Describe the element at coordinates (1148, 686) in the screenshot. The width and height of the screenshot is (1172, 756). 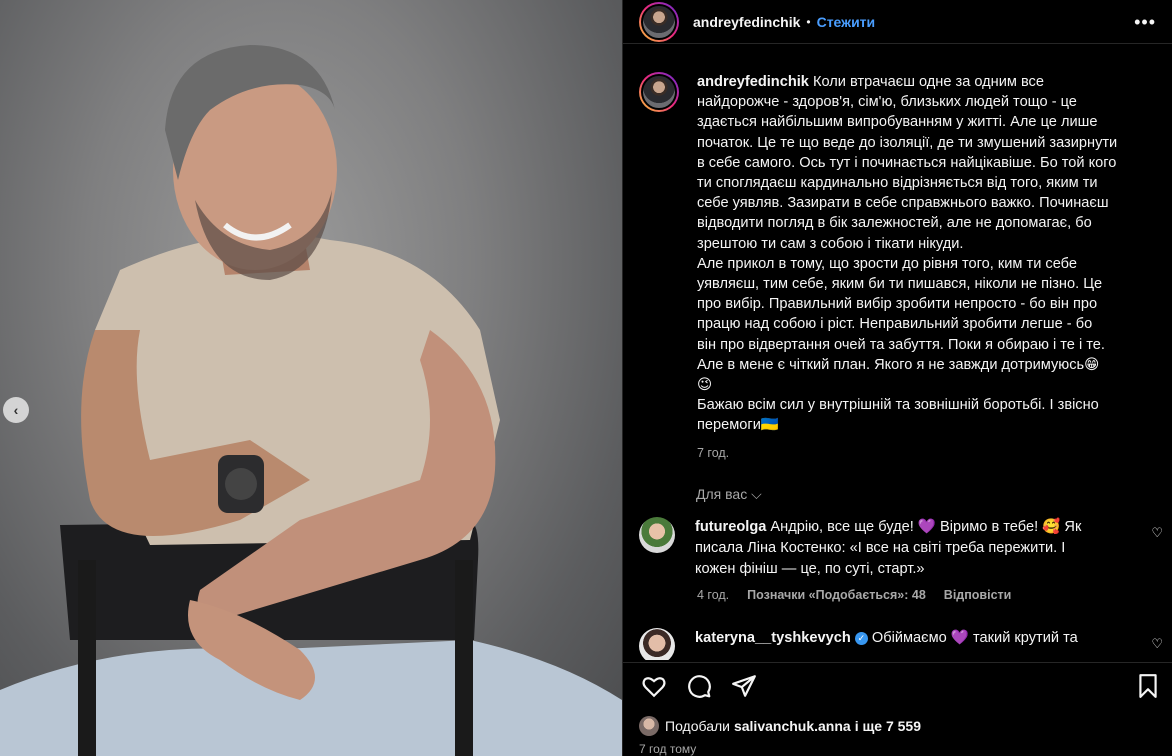
I see `bookmark-icon` at that location.